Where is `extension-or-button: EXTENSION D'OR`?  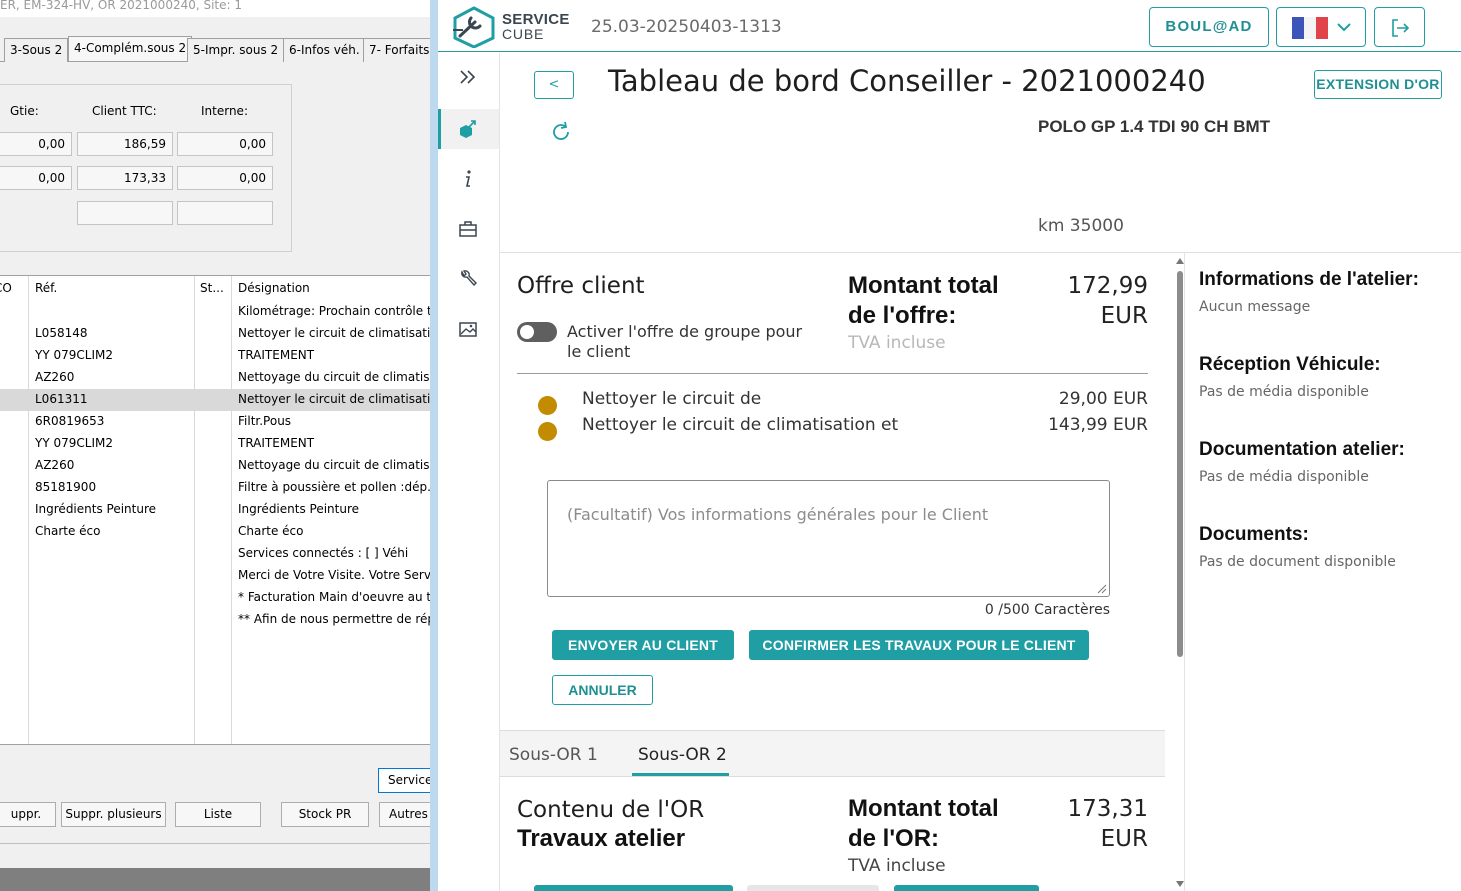 extension-or-button: EXTENSION D'OR is located at coordinates (1378, 84).